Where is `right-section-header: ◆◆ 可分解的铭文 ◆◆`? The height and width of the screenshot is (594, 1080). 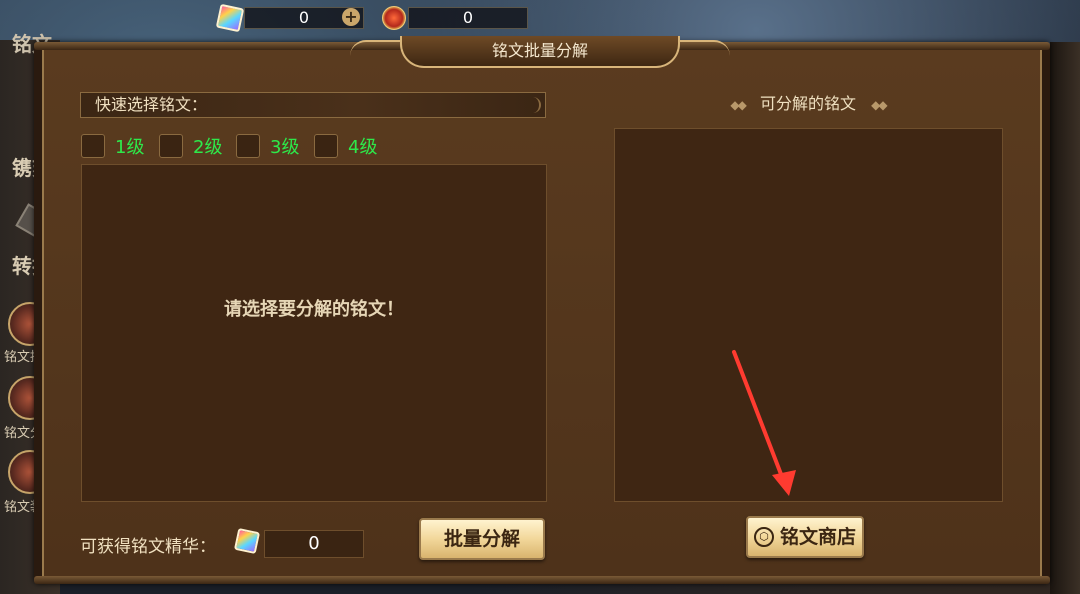
right-section-header: ◆◆ 可分解的铭文 ◆◆ is located at coordinates (808, 105).